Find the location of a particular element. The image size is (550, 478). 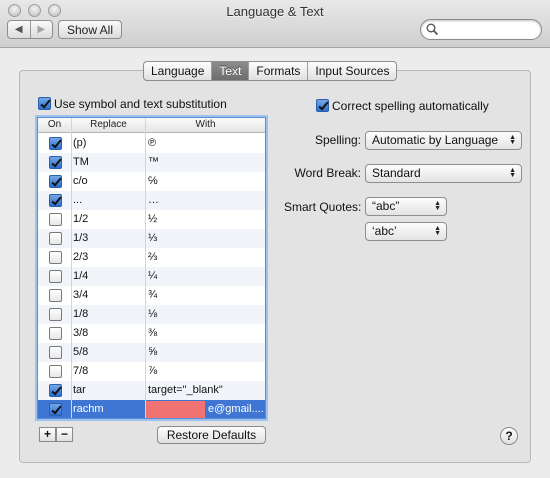

replace-cell: 7/8 is located at coordinates (80, 371).